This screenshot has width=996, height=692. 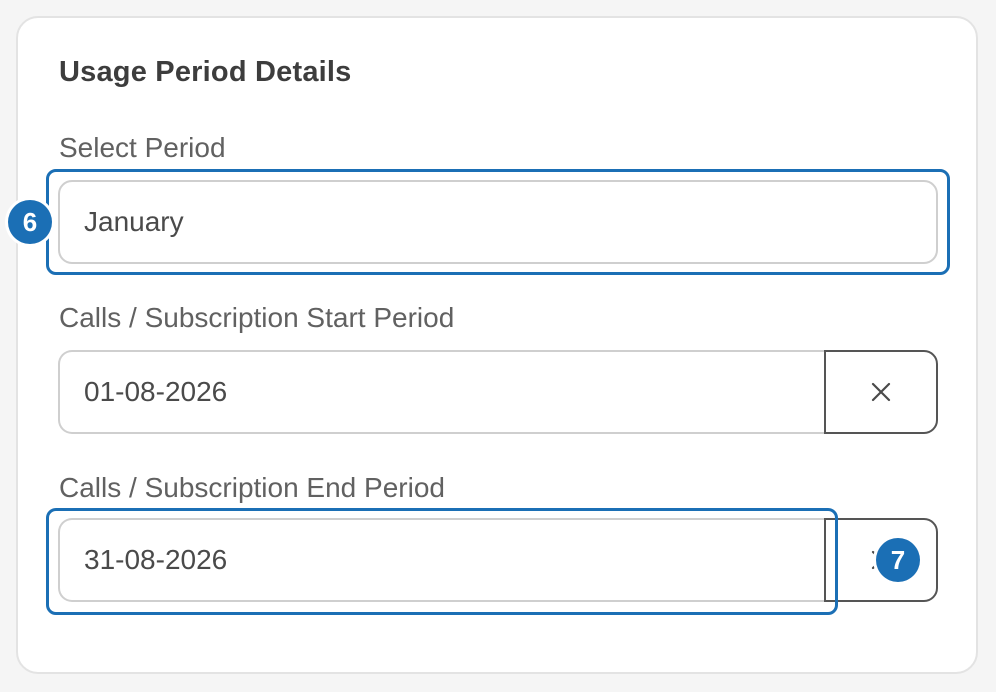 I want to click on step-badge-6: 6, so click(x=30, y=222).